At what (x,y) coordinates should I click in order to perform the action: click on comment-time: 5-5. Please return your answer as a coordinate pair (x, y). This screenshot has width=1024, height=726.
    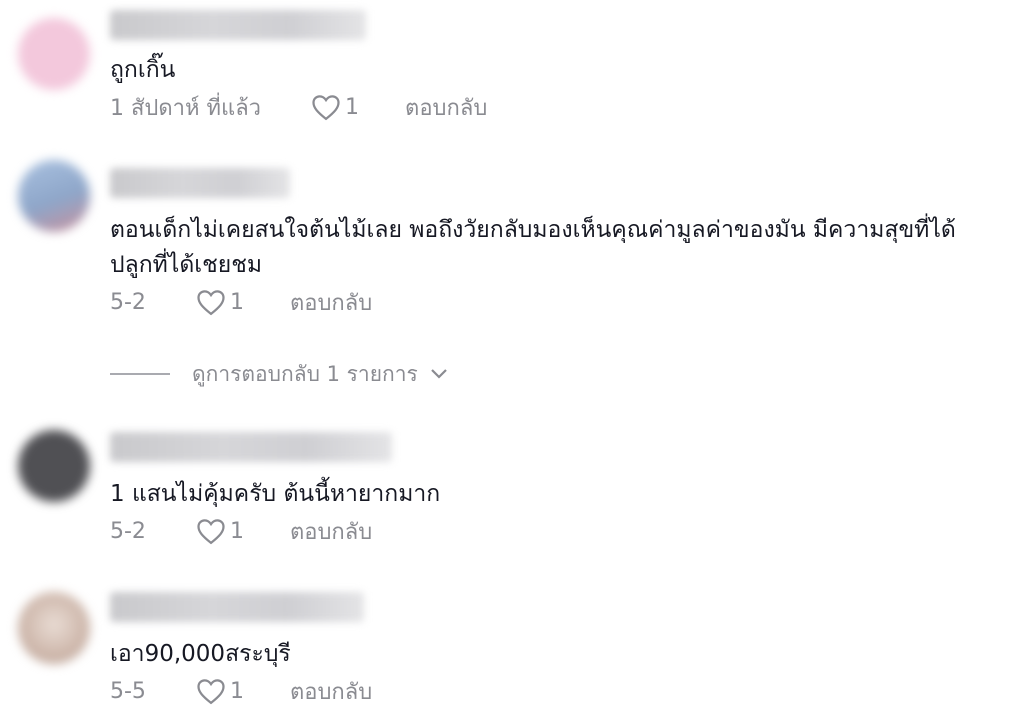
    Looking at the image, I should click on (128, 691).